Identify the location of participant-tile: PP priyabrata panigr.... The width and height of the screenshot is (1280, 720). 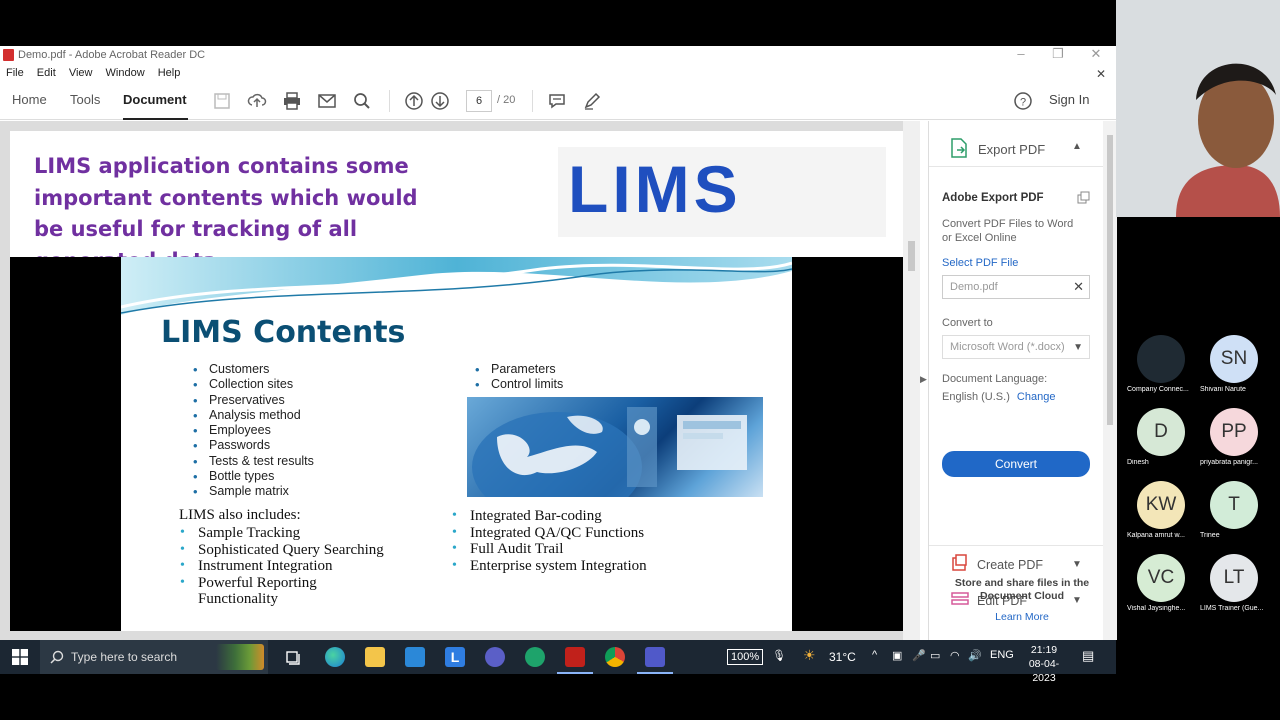
(1232, 440).